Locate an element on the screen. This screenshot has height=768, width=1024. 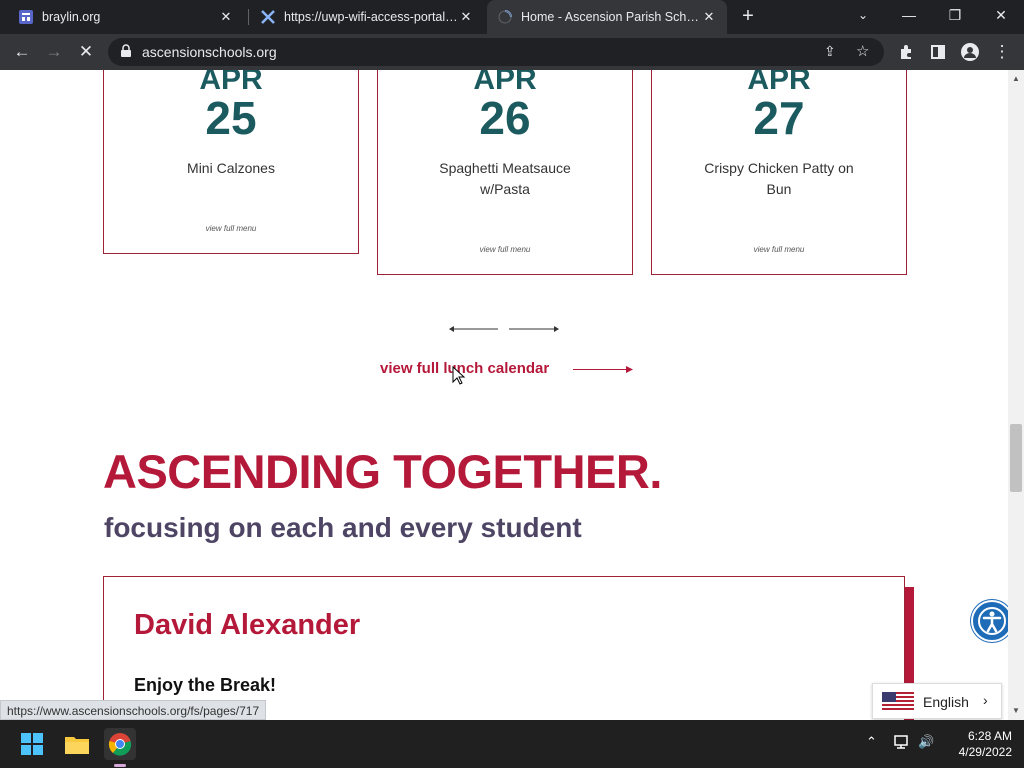
clock-time: 6:28 AM is located at coordinates (989, 736).